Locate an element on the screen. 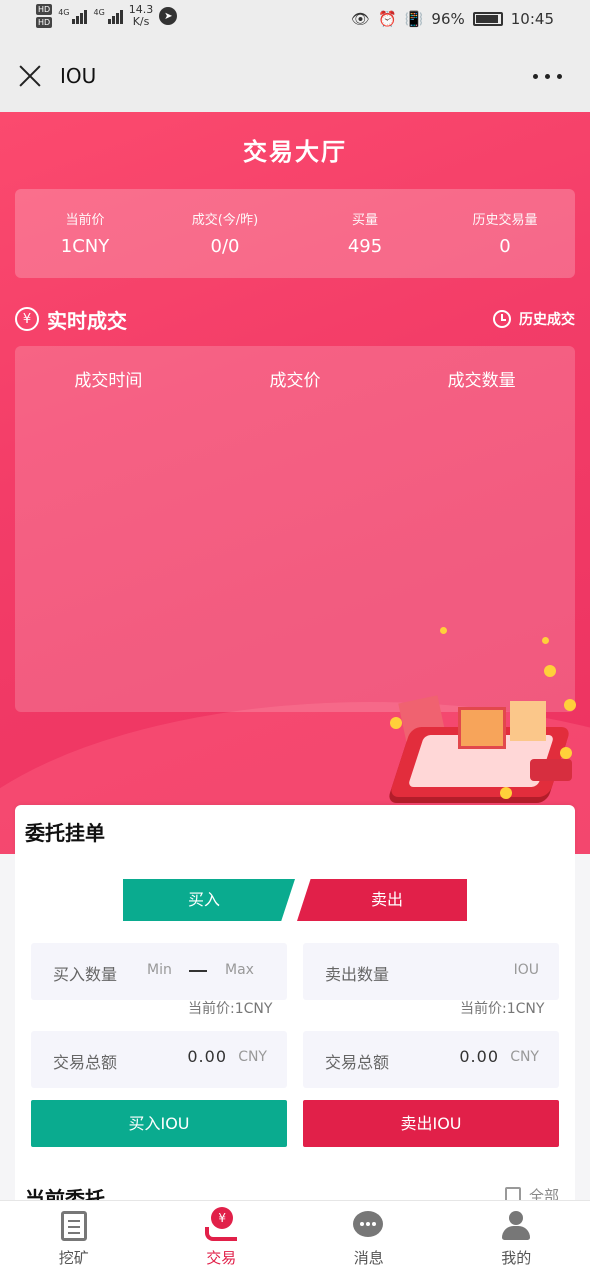  buy-total-value: 0.00 is located at coordinates (207, 1056).